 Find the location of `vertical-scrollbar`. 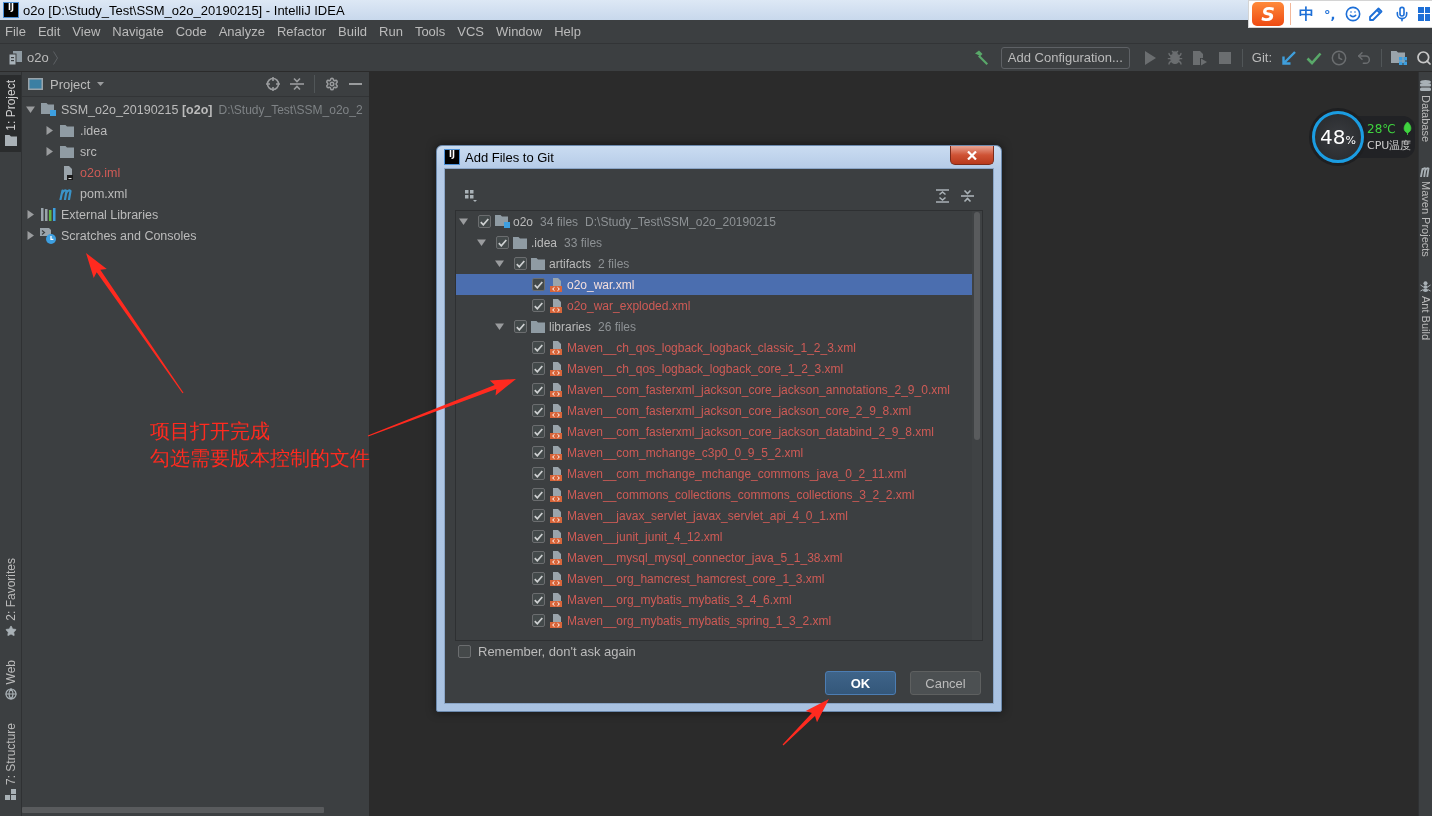

vertical-scrollbar is located at coordinates (977, 326).